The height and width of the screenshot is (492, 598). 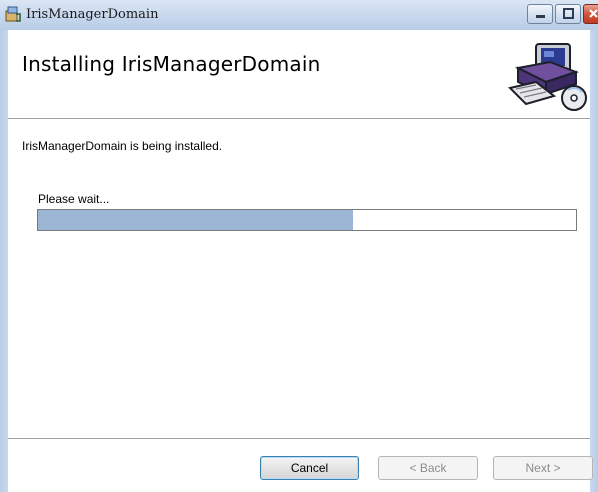 What do you see at coordinates (92, 14) in the screenshot?
I see `window-title: IrisManagerDomain` at bounding box center [92, 14].